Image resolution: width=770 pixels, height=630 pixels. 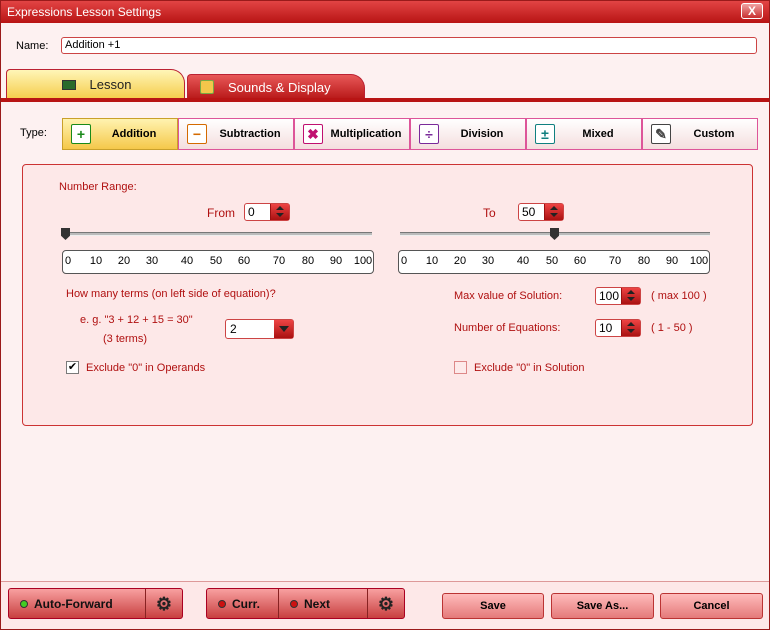 I want to click on auto-forward-label: Auto-Forward, so click(x=73, y=603).